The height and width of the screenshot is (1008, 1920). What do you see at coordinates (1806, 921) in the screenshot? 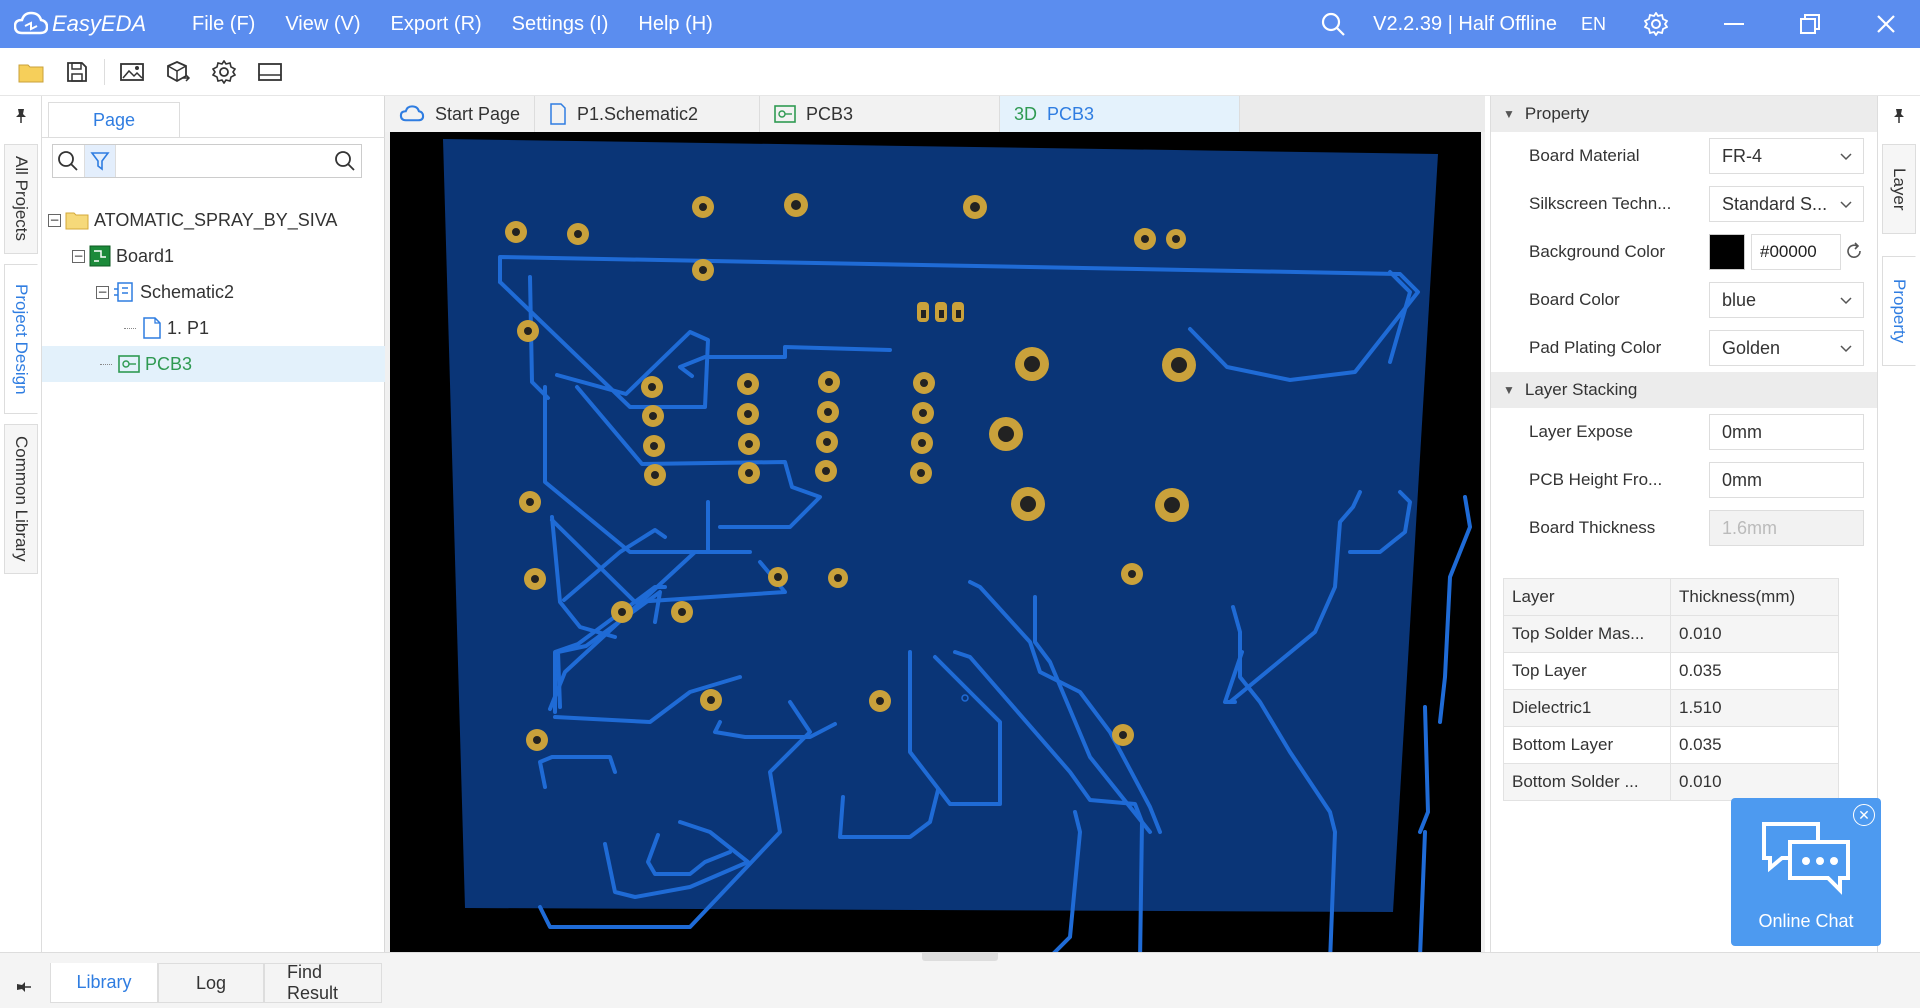
I see `chat-label: Online Chat` at bounding box center [1806, 921].